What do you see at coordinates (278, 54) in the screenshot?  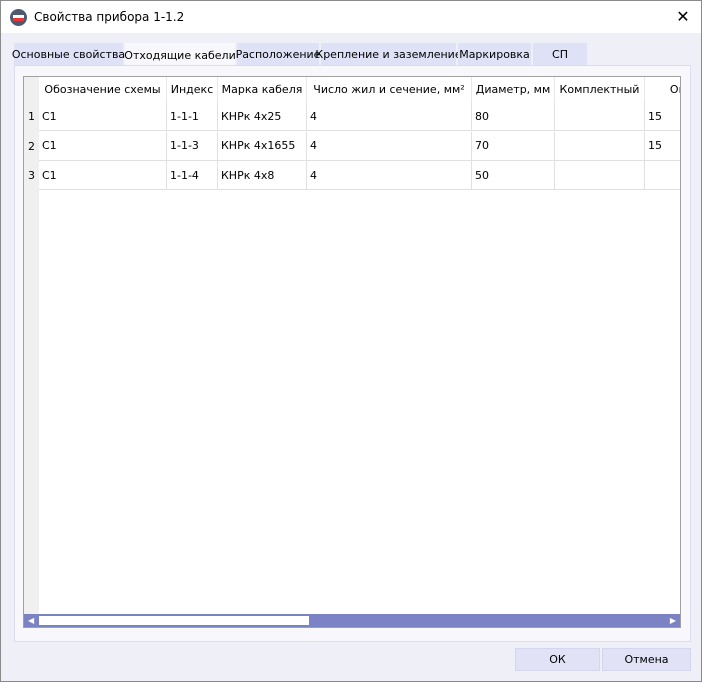 I see `tab-location: Расположение` at bounding box center [278, 54].